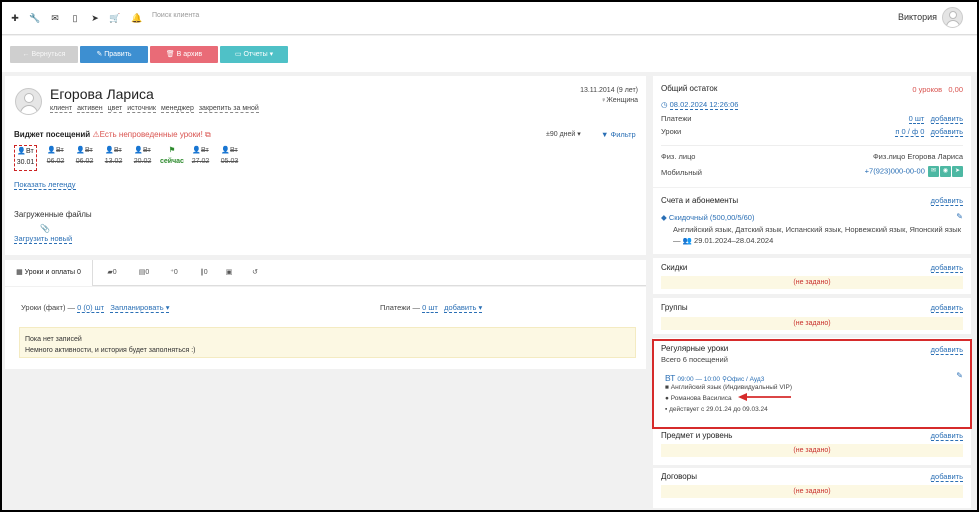 The image size is (979, 512). I want to click on balance-lessons: 0 уроков, so click(927, 89).